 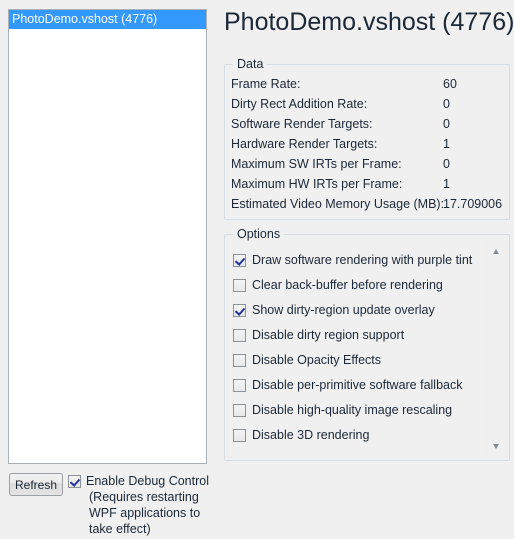 What do you see at coordinates (496, 446) in the screenshot?
I see `scroll-down-arrow-icon` at bounding box center [496, 446].